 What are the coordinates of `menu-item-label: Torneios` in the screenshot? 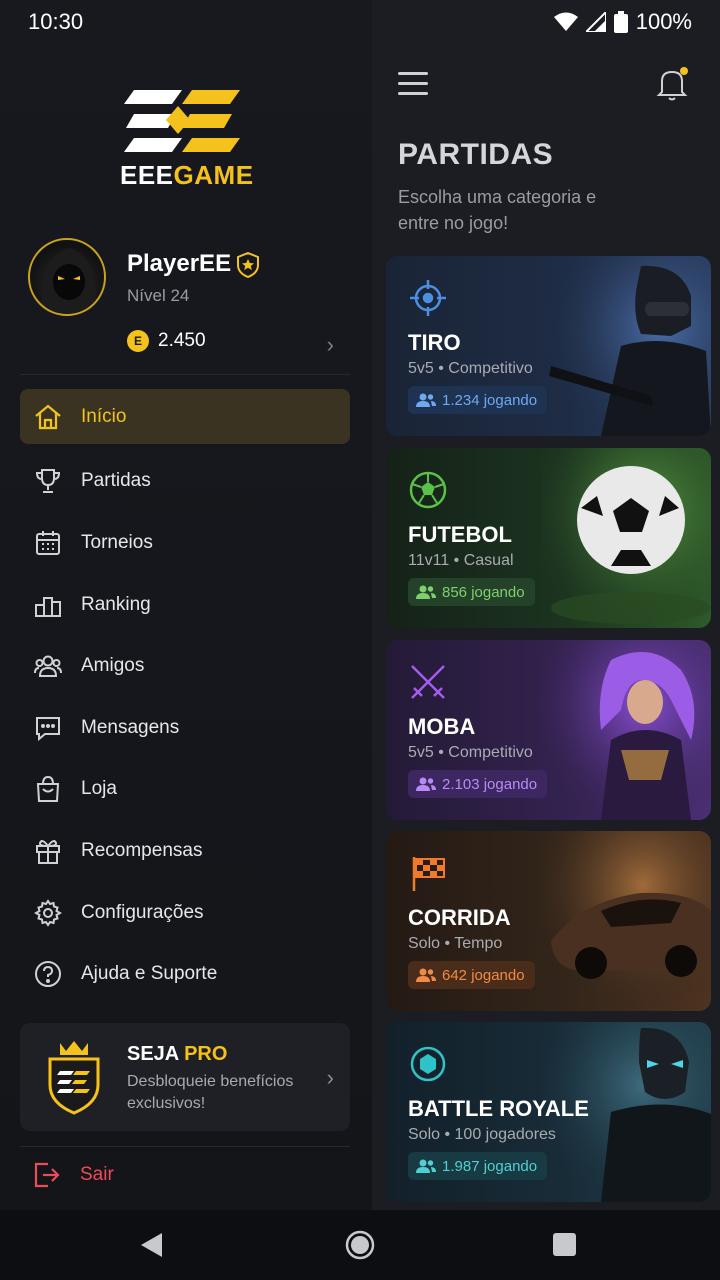 It's located at (117, 542).